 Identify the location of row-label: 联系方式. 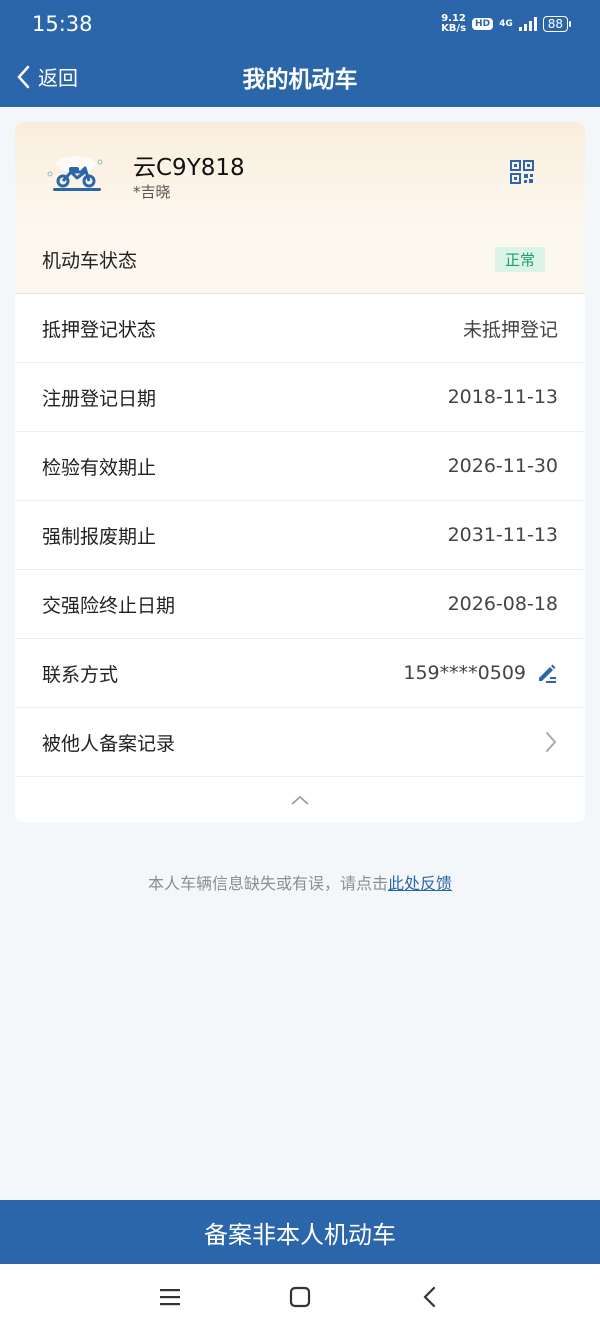
(80, 674).